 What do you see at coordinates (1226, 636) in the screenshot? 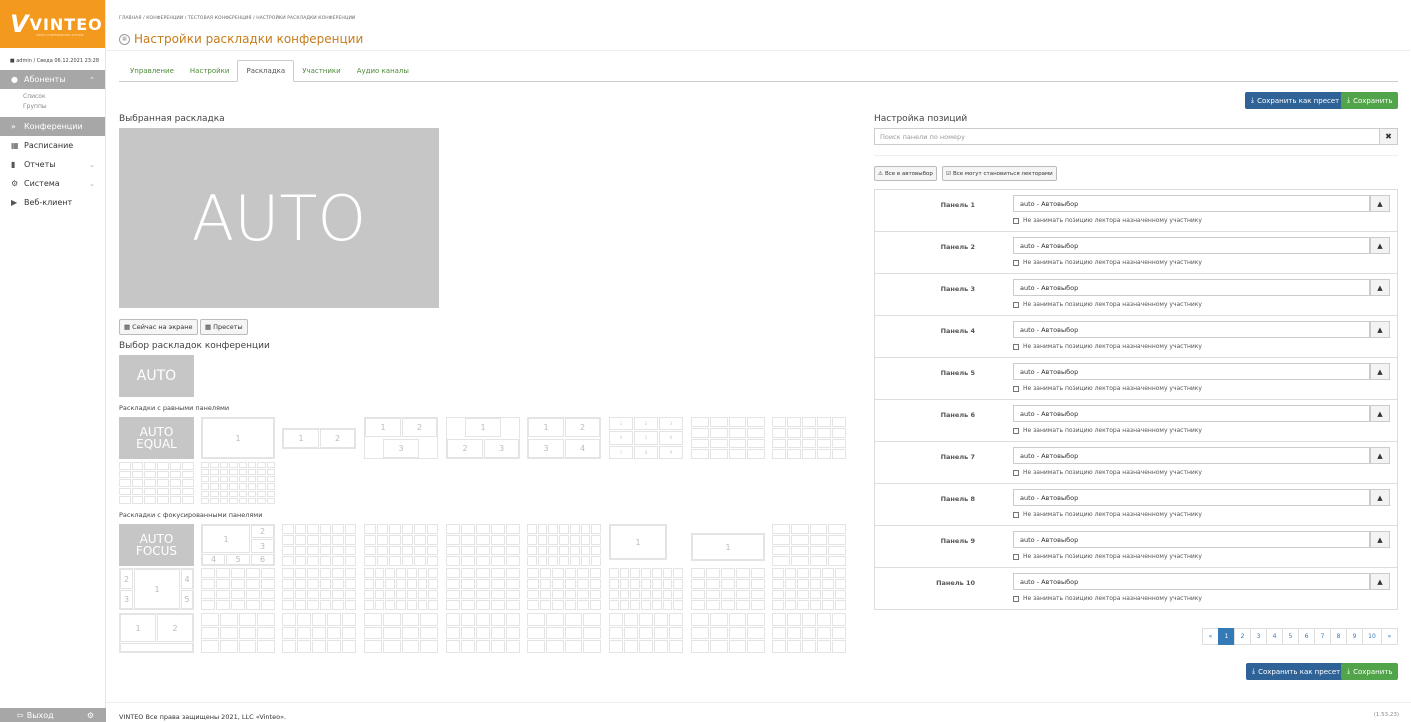
I see `pager-page: 1` at bounding box center [1226, 636].